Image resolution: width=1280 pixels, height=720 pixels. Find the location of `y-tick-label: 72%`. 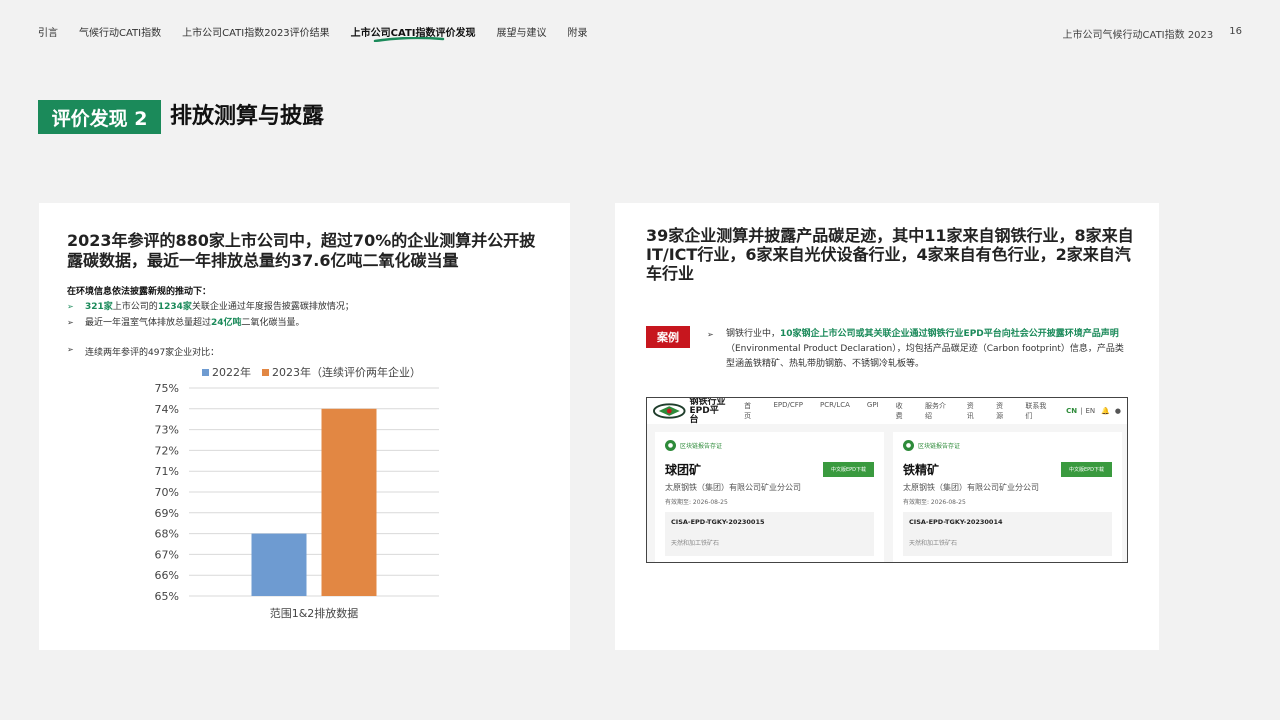

y-tick-label: 72% is located at coordinates (167, 450).